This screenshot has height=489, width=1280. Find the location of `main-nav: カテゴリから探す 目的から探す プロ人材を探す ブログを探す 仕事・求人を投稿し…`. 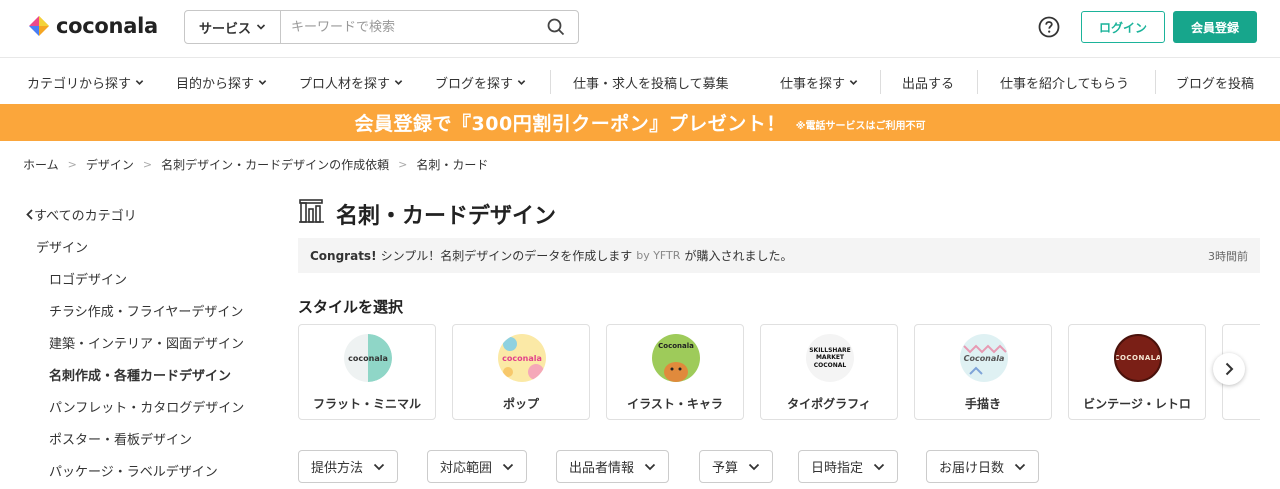

main-nav: カテゴリから探す 目的から探す プロ人材を探す ブログを探す 仕事・求人を投稿し… is located at coordinates (640, 80).